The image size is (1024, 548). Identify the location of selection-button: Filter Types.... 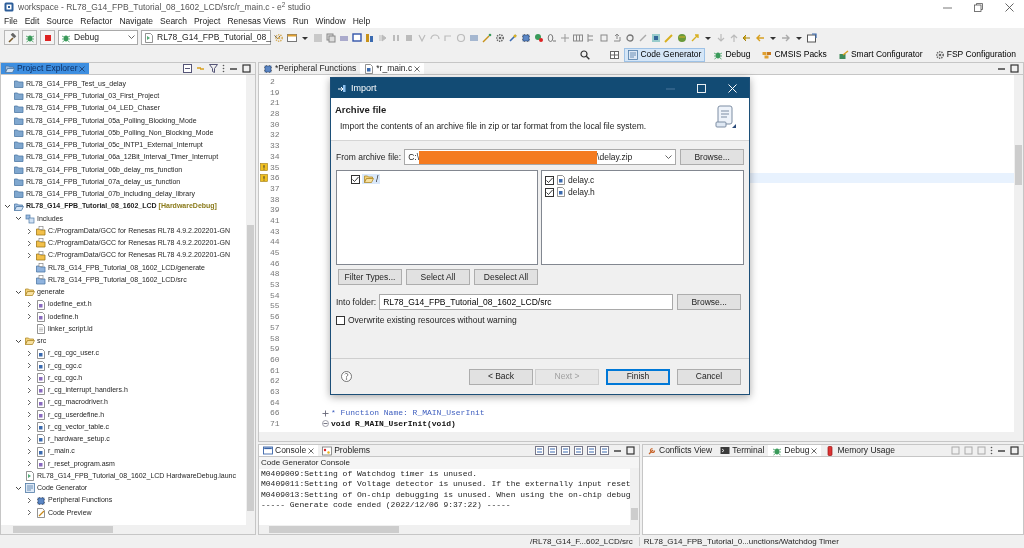
(370, 277).